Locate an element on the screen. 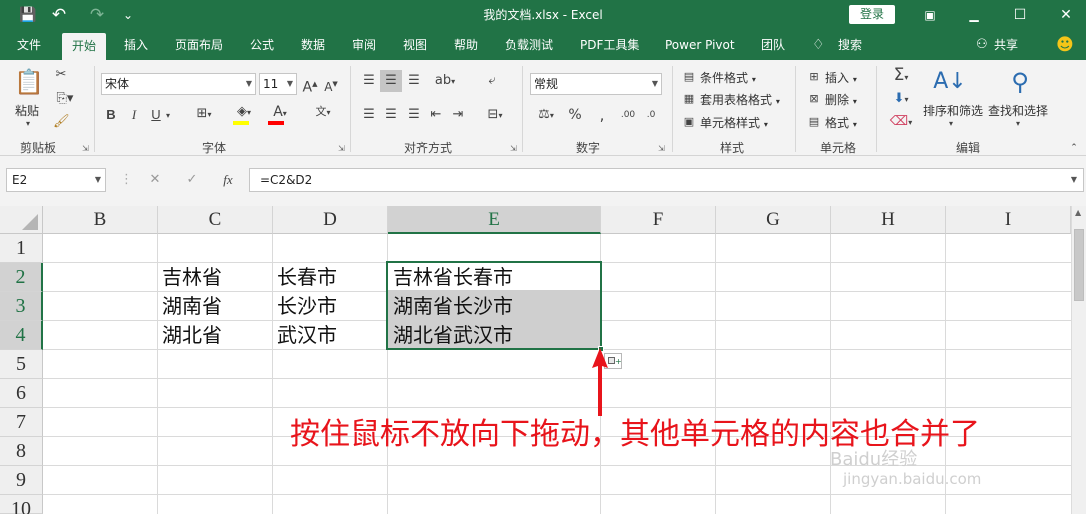 The width and height of the screenshot is (1086, 514). drag-handle-icon: ⋮ is located at coordinates (126, 180).